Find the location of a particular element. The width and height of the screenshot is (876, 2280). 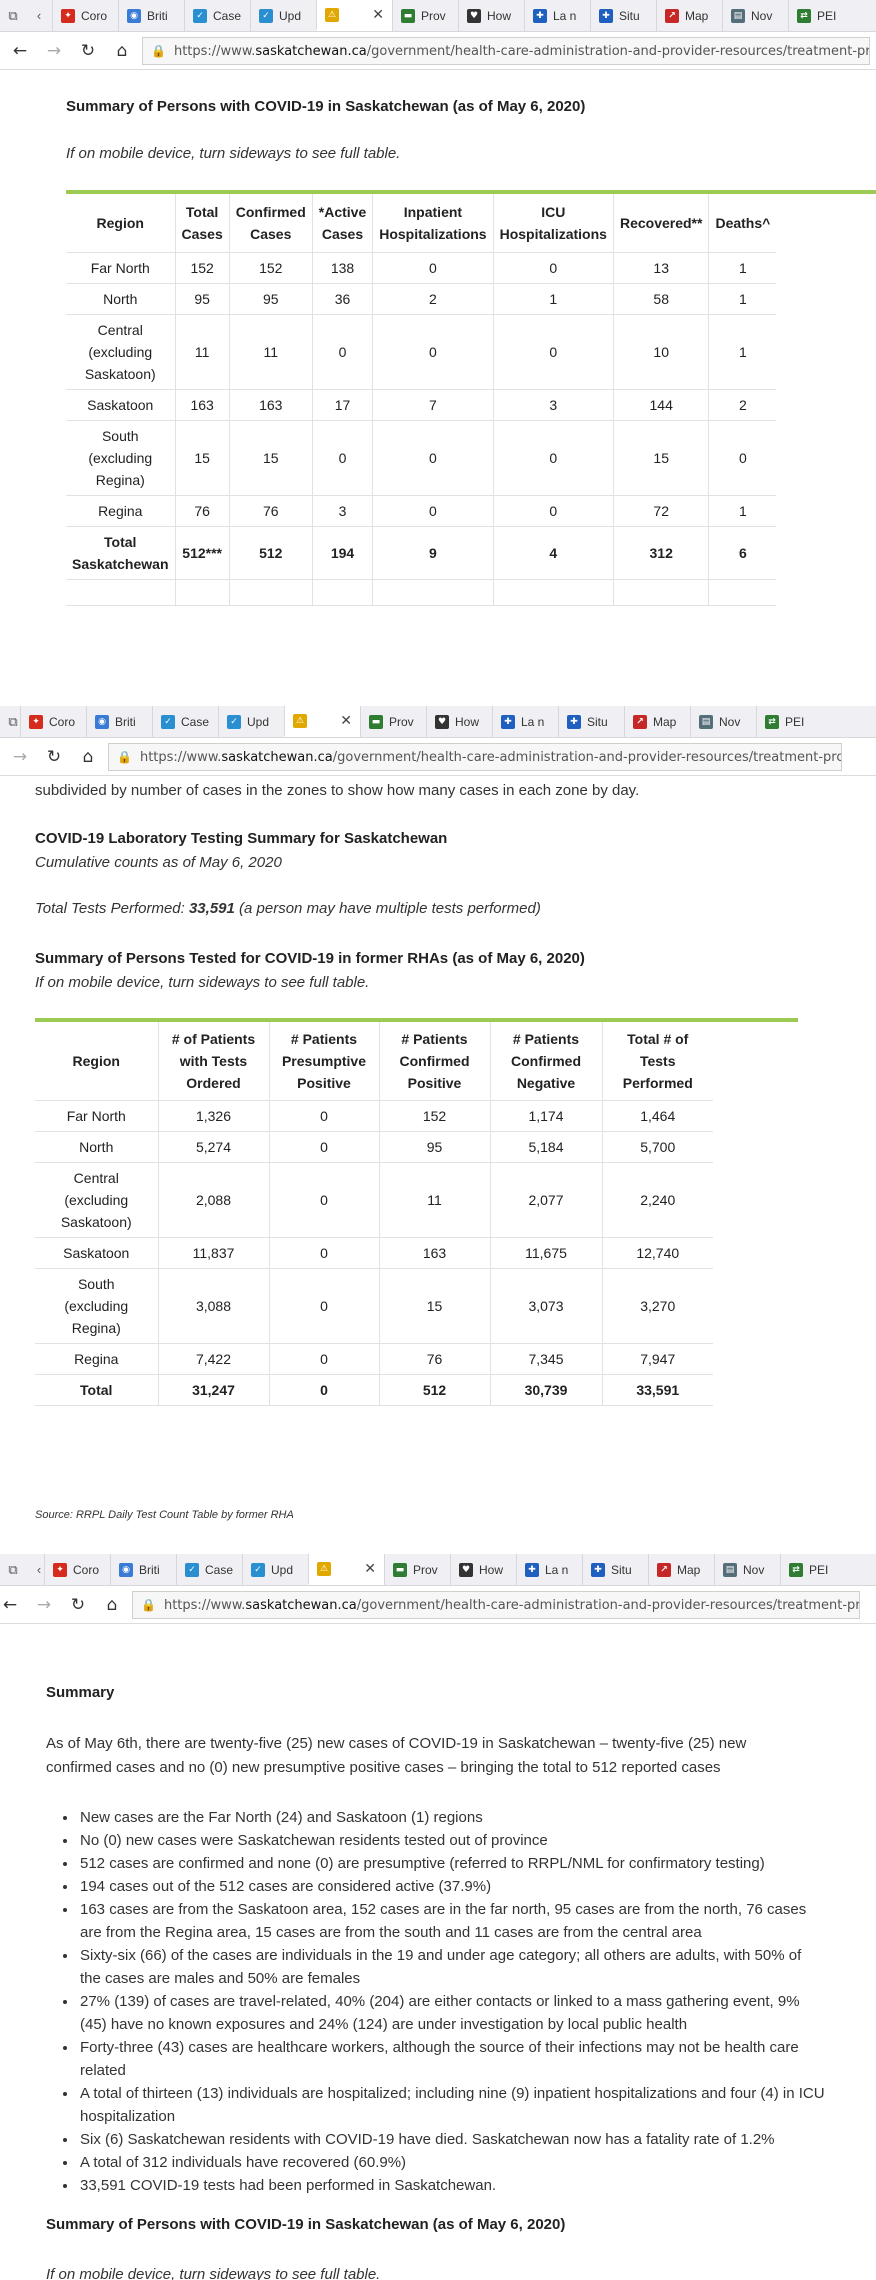

table-cell: 512*** is located at coordinates (202, 553).